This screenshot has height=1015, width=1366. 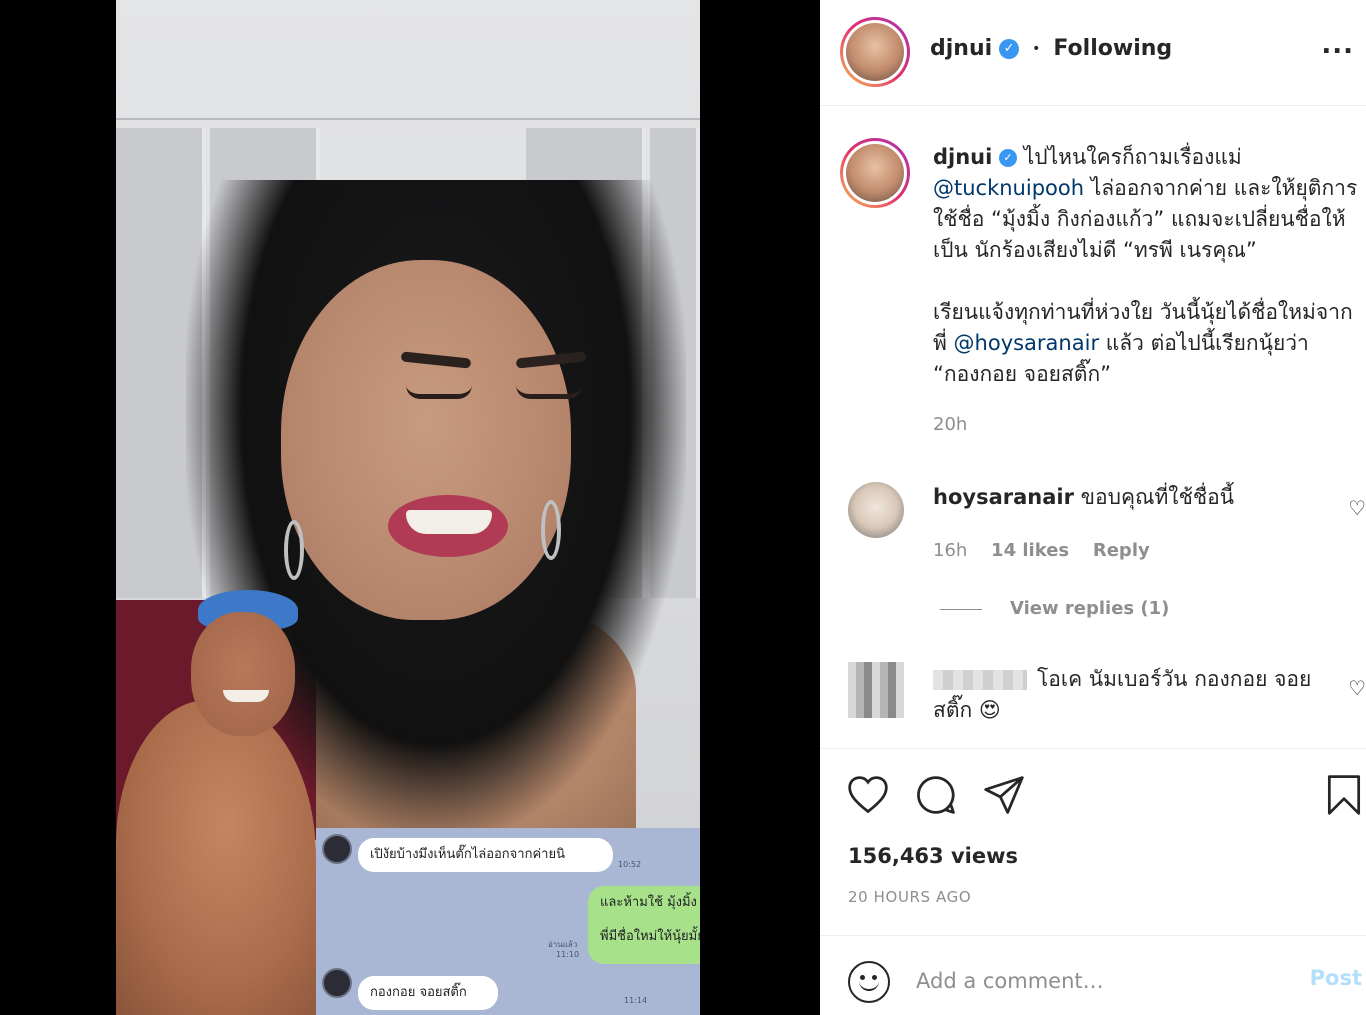 I want to click on comment-text: hoysaranair ขอบคุณที่ใช้ชื่อนี้, so click(x=1133, y=497).